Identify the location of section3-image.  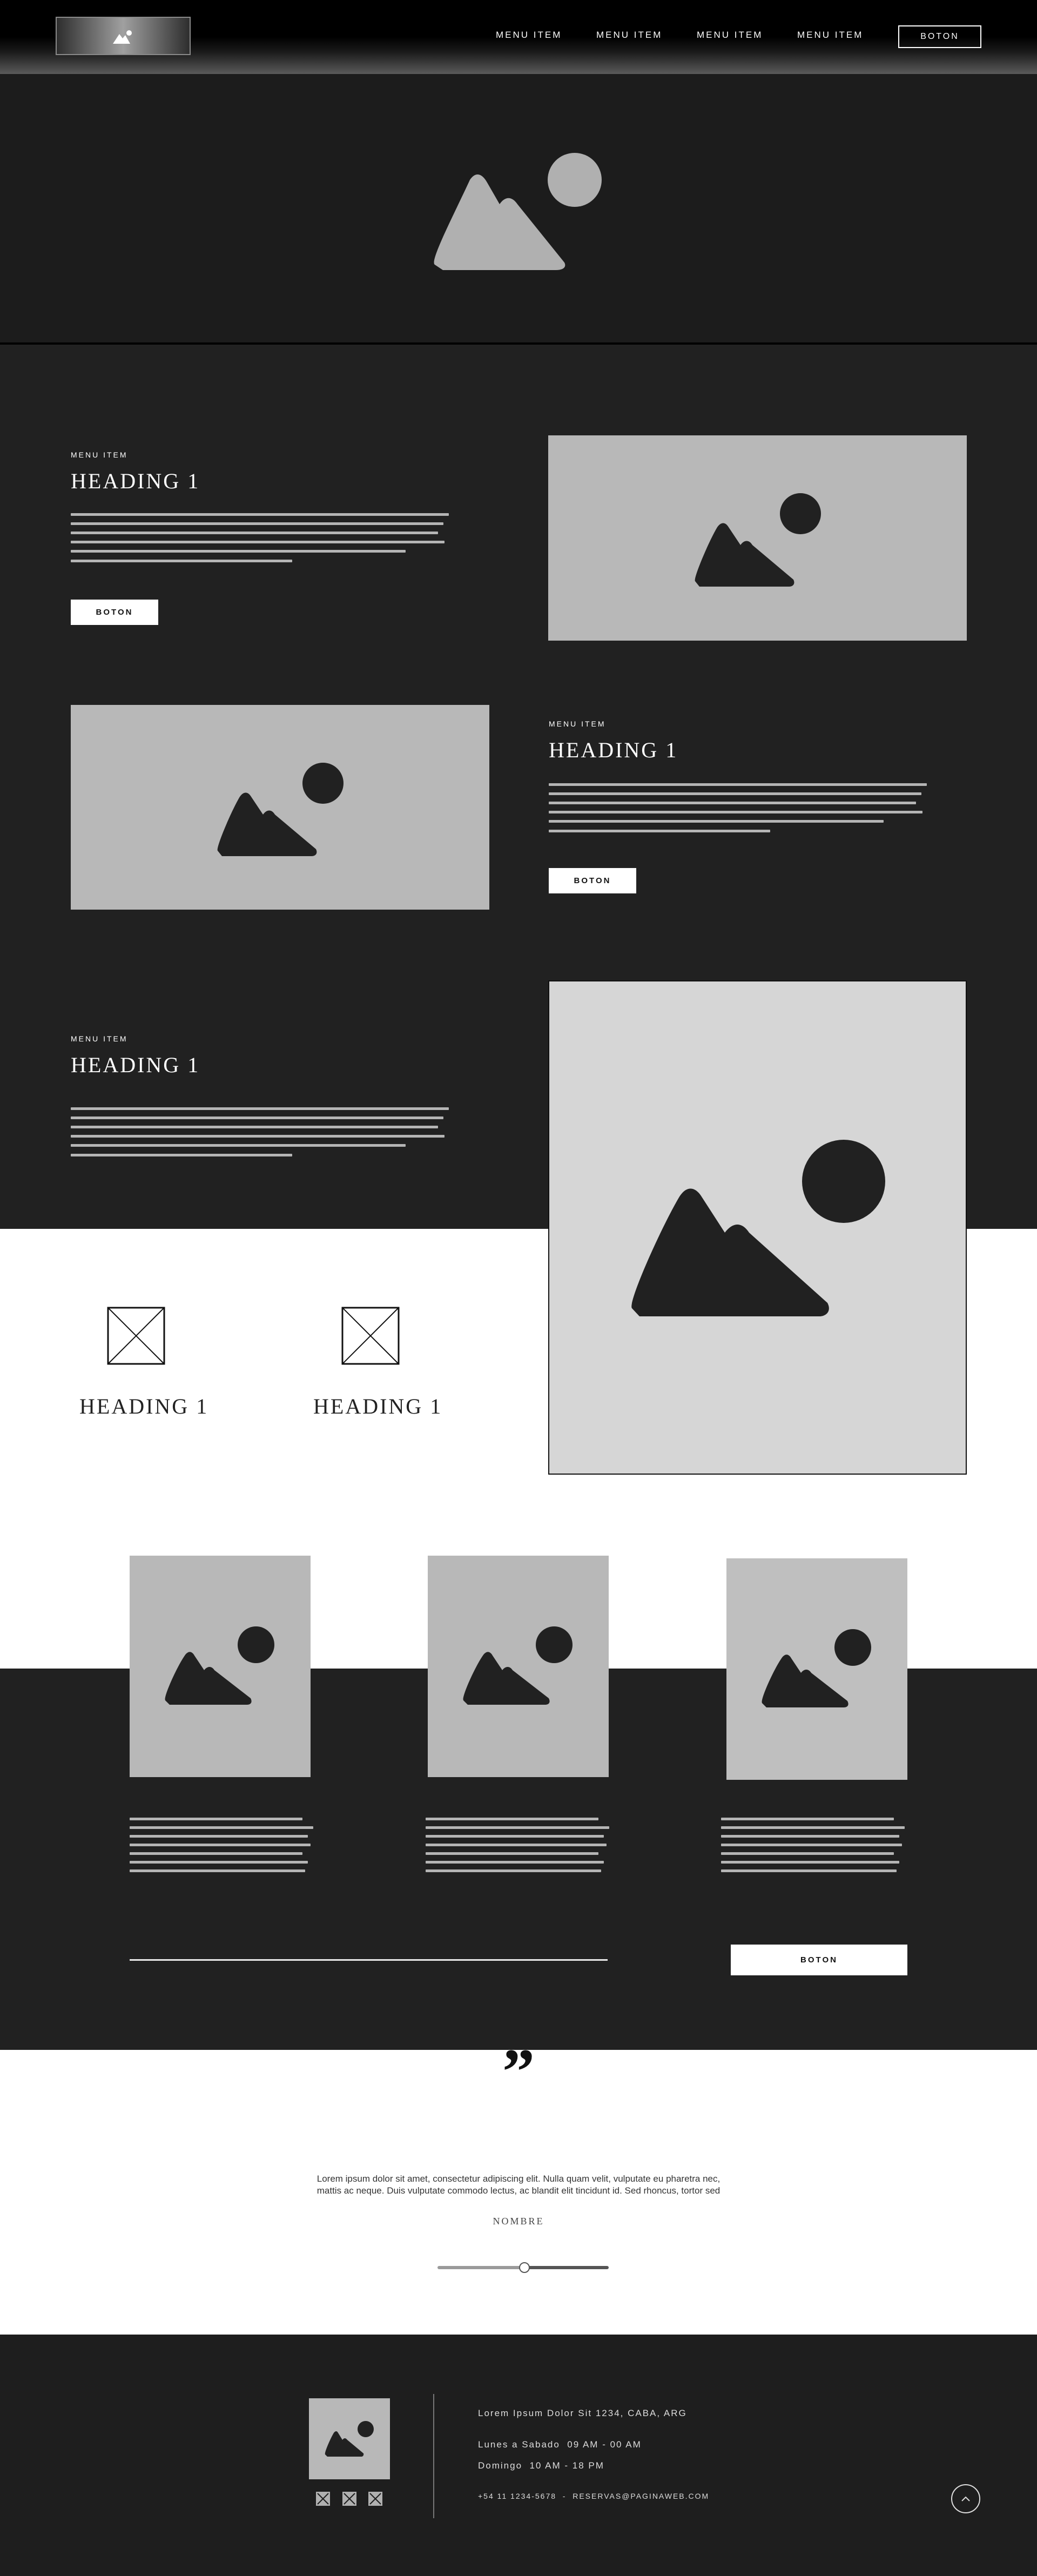
(757, 1227).